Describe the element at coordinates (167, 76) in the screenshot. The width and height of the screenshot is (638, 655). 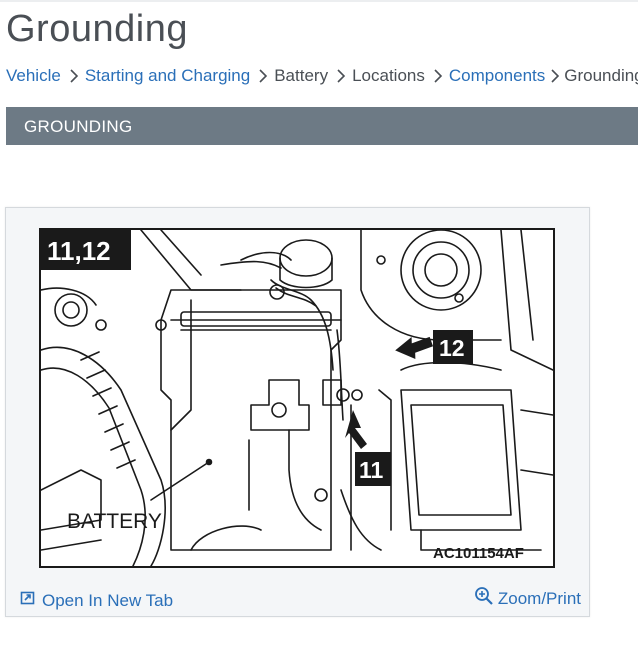
I see `breadcrumb-starting-and-charging: Starting and Charging` at that location.